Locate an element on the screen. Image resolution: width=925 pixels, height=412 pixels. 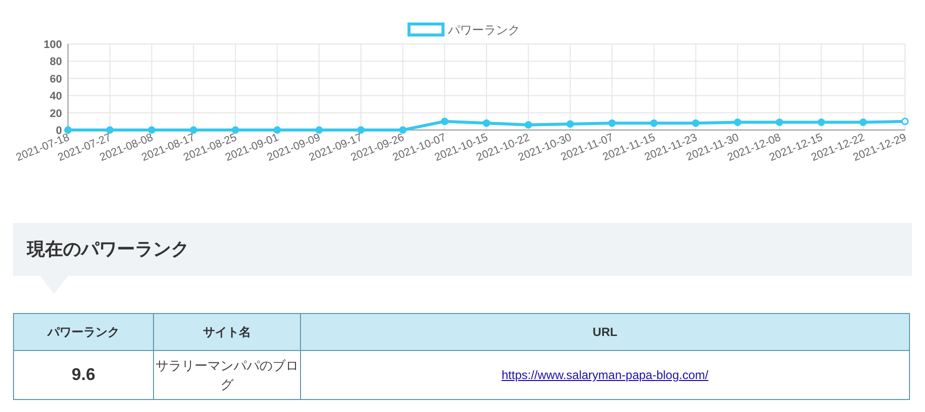
column-header: パワーランク is located at coordinates (84, 332).